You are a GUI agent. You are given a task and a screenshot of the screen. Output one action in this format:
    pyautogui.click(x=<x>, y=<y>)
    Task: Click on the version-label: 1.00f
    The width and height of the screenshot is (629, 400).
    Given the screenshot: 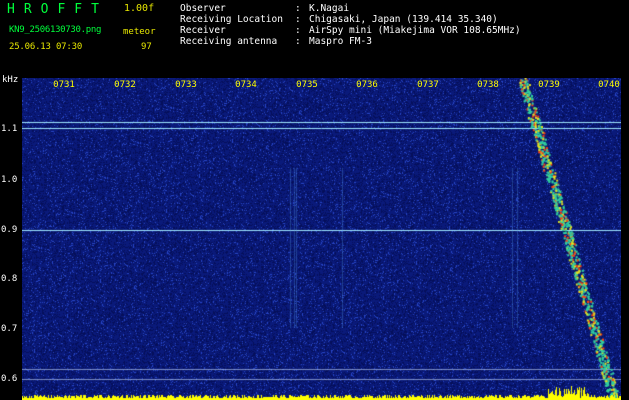 What is the action you would take?
    pyautogui.click(x=139, y=8)
    